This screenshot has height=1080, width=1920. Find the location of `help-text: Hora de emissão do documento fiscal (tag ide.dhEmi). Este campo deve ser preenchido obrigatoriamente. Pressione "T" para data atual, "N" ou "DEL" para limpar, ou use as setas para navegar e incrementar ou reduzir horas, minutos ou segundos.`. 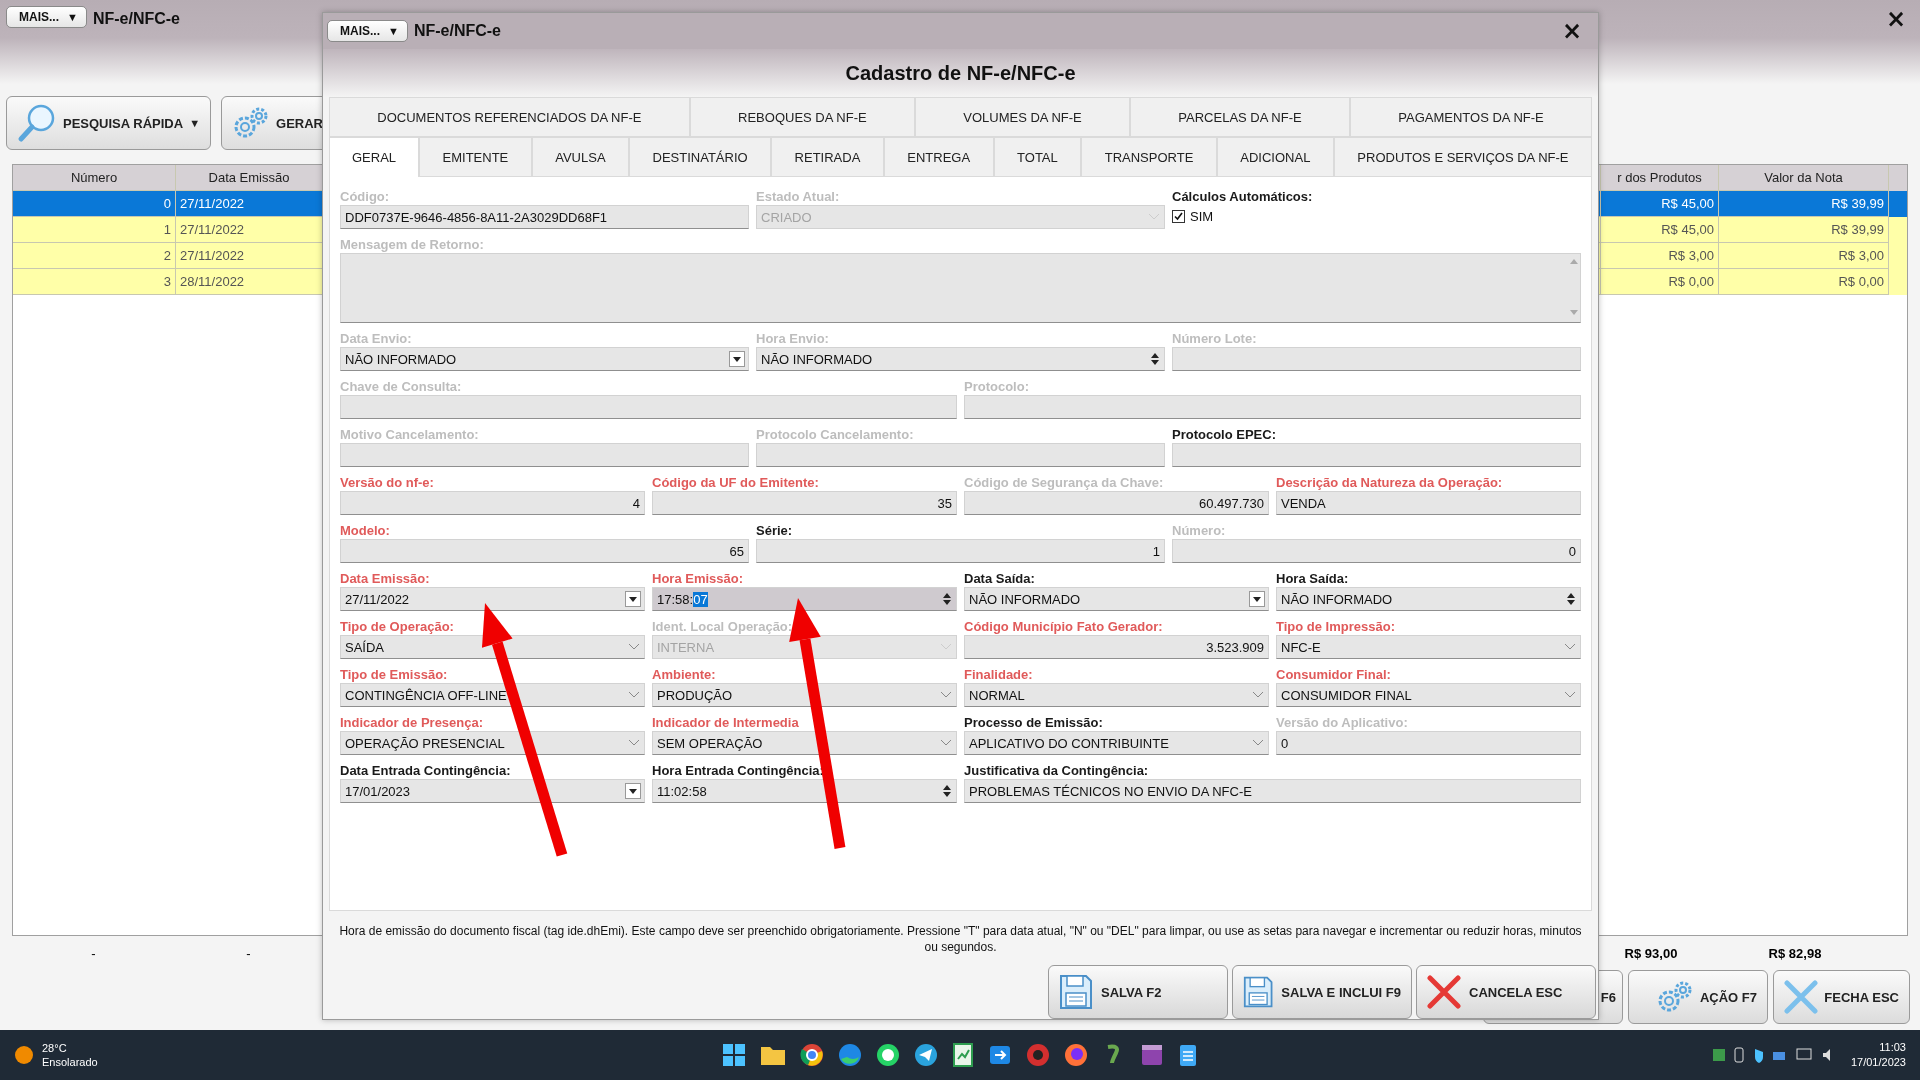

help-text: Hora de emissão do documento fiscal (tag ide.dhEmi). Este campo deve ser preenchido obrigatoriamente. Pressione "T" para data atual, "N" ou "DEL" para limpar, ou use as setas para navegar e incrementar ou reduzir horas, minutos ou segundos. is located at coordinates (960, 939).